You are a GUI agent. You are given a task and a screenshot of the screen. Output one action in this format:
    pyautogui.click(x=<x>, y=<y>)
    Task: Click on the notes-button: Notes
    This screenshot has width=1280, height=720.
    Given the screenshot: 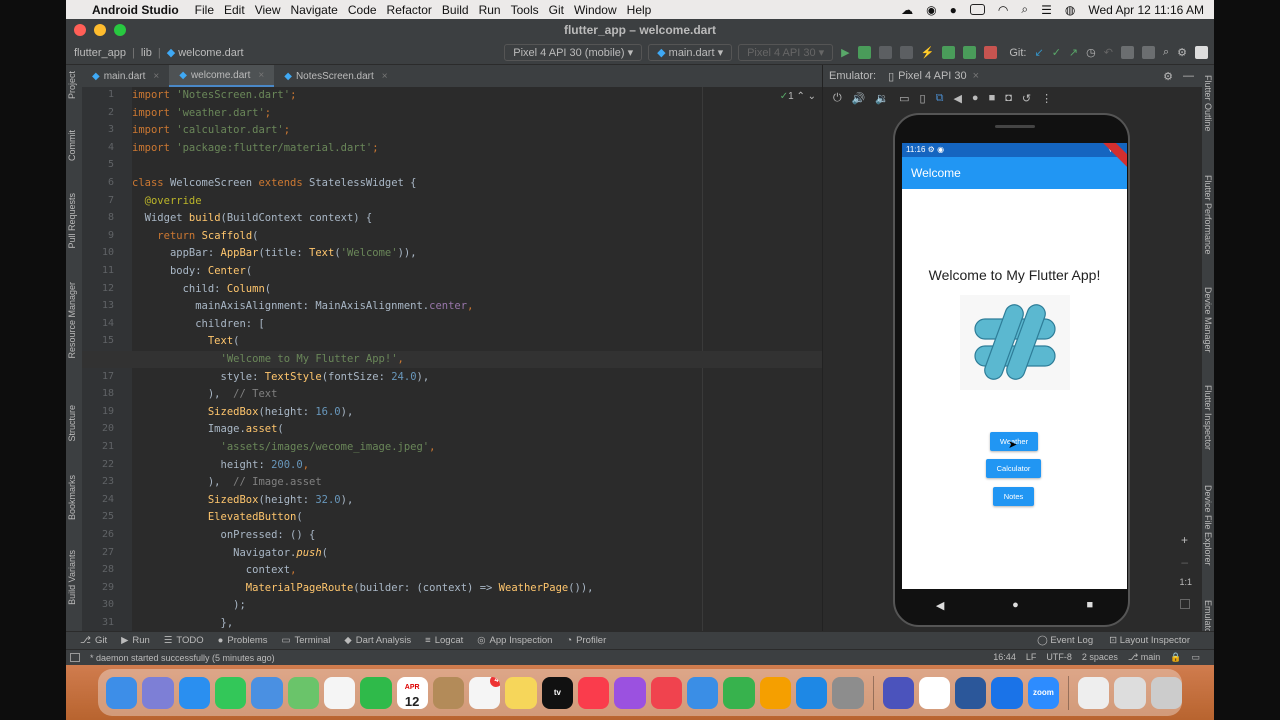 What is the action you would take?
    pyautogui.click(x=1013, y=496)
    